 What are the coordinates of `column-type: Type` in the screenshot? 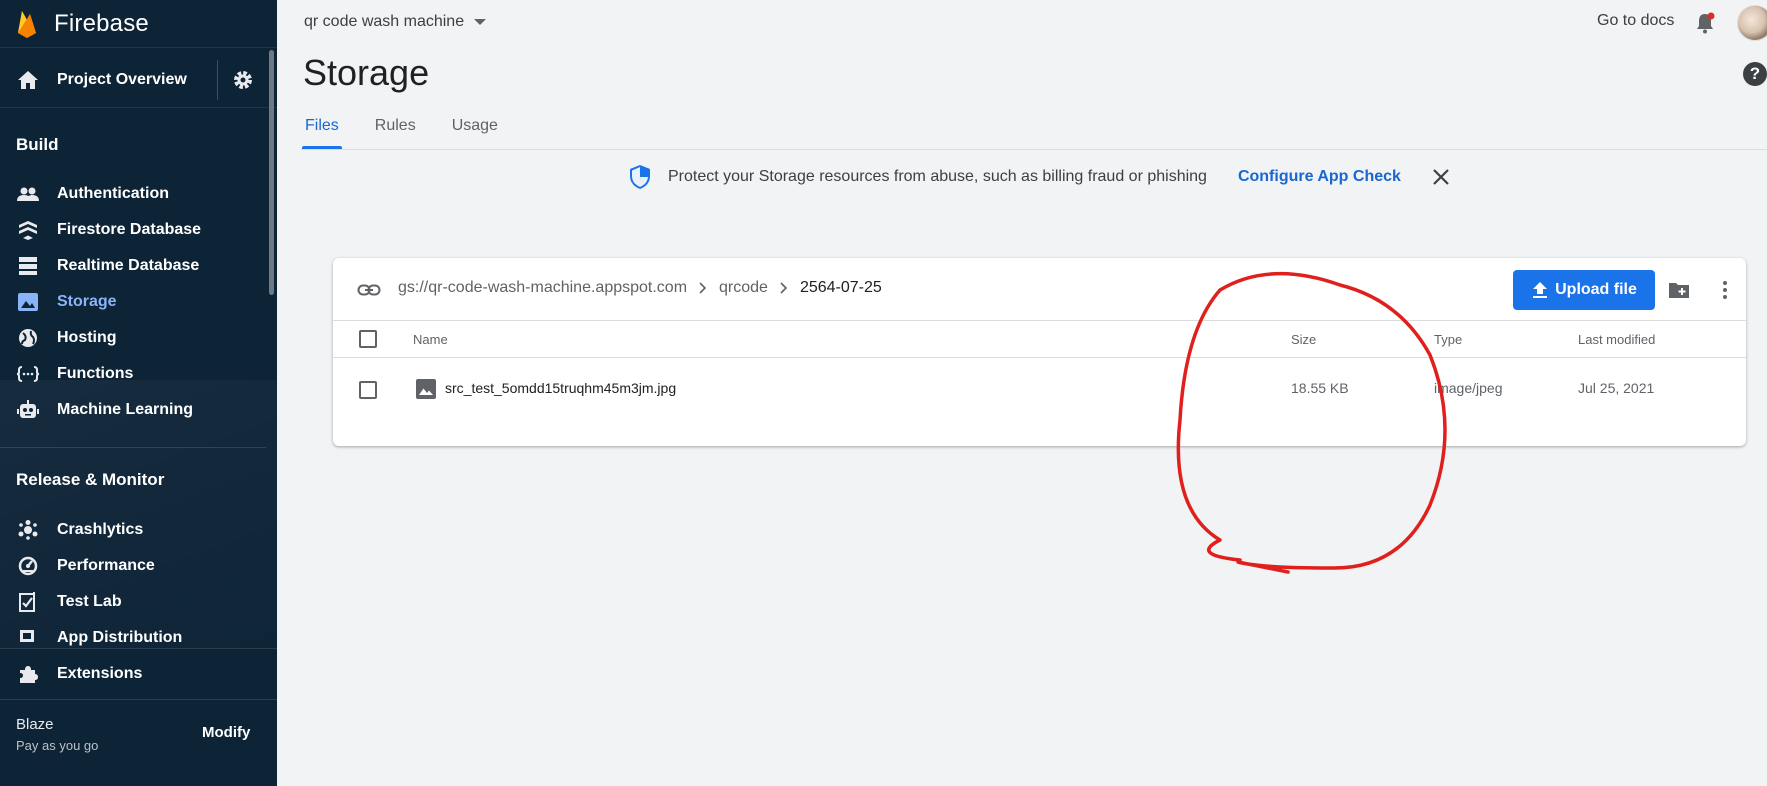 It's located at (1448, 339).